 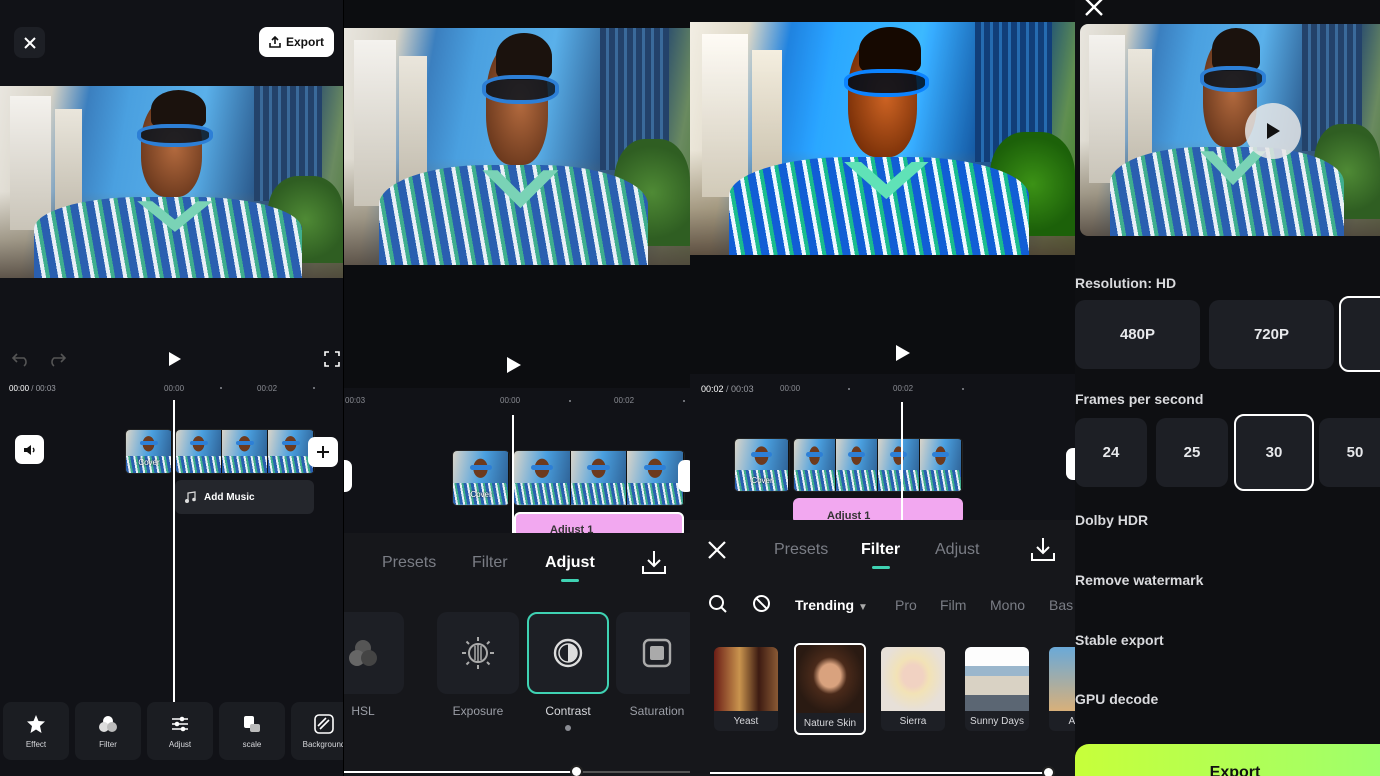 I want to click on adjust-item-saturation, so click(x=653, y=653).